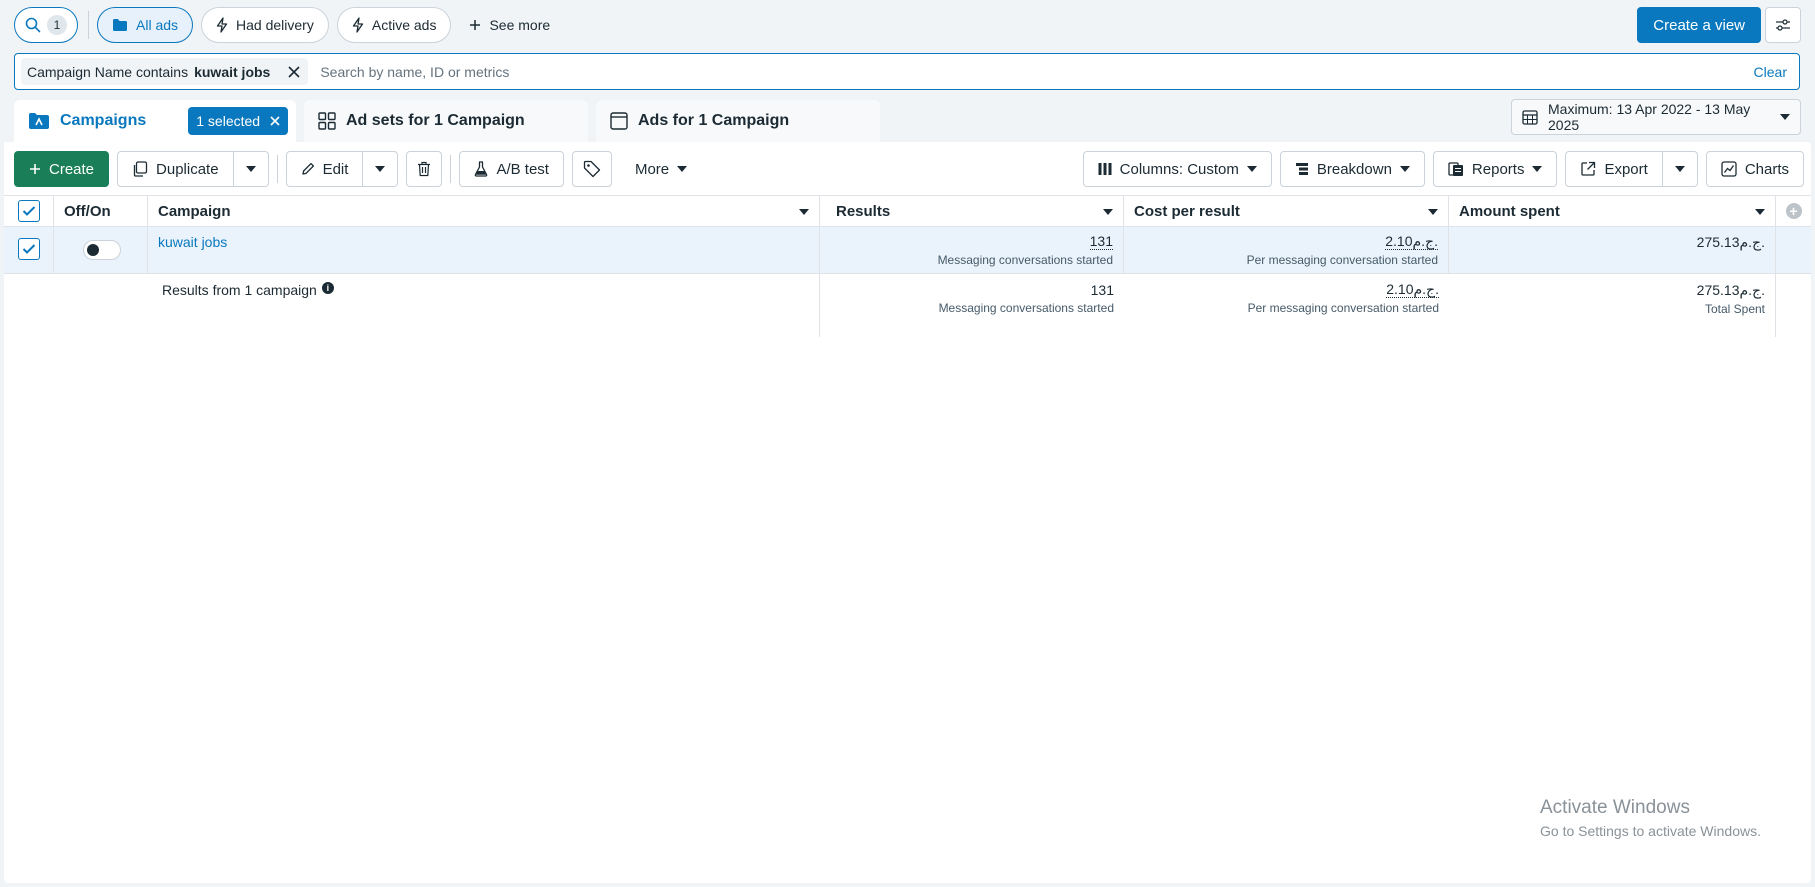 This screenshot has width=1815, height=887. What do you see at coordinates (335, 169) in the screenshot?
I see `edit-label: Edit` at bounding box center [335, 169].